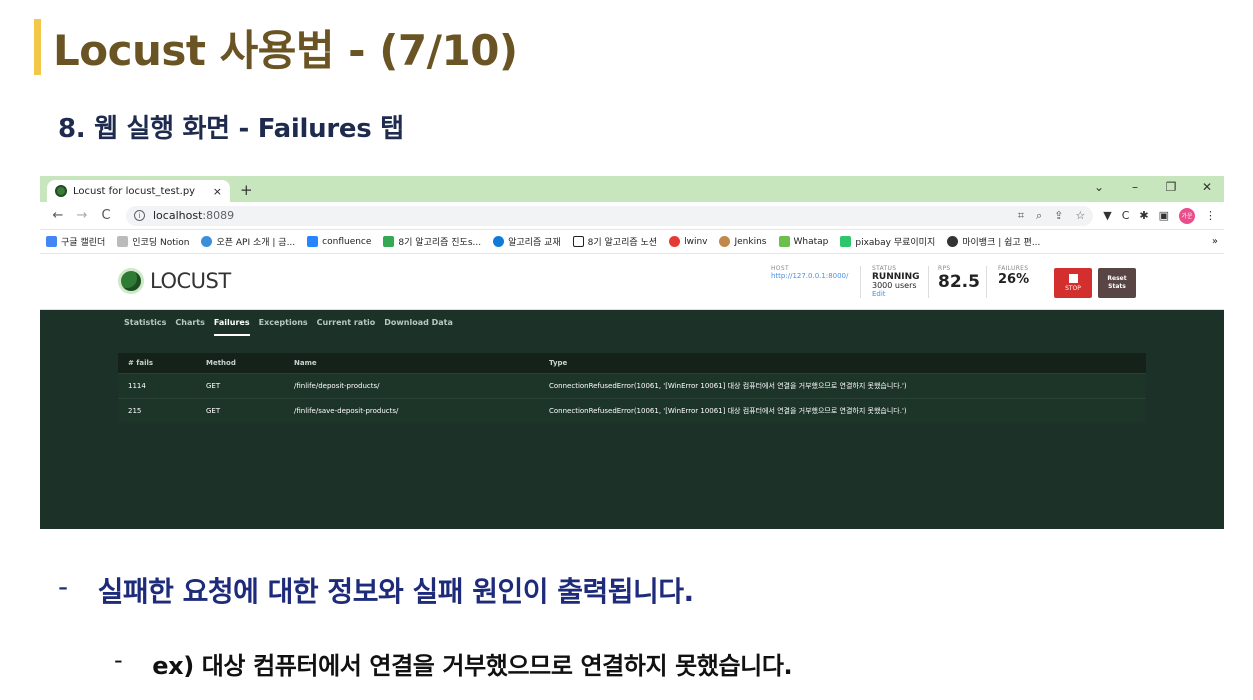 This screenshot has width=1253, height=700. Describe the element at coordinates (157, 386) in the screenshot. I see `fails-cell: 1114` at that location.